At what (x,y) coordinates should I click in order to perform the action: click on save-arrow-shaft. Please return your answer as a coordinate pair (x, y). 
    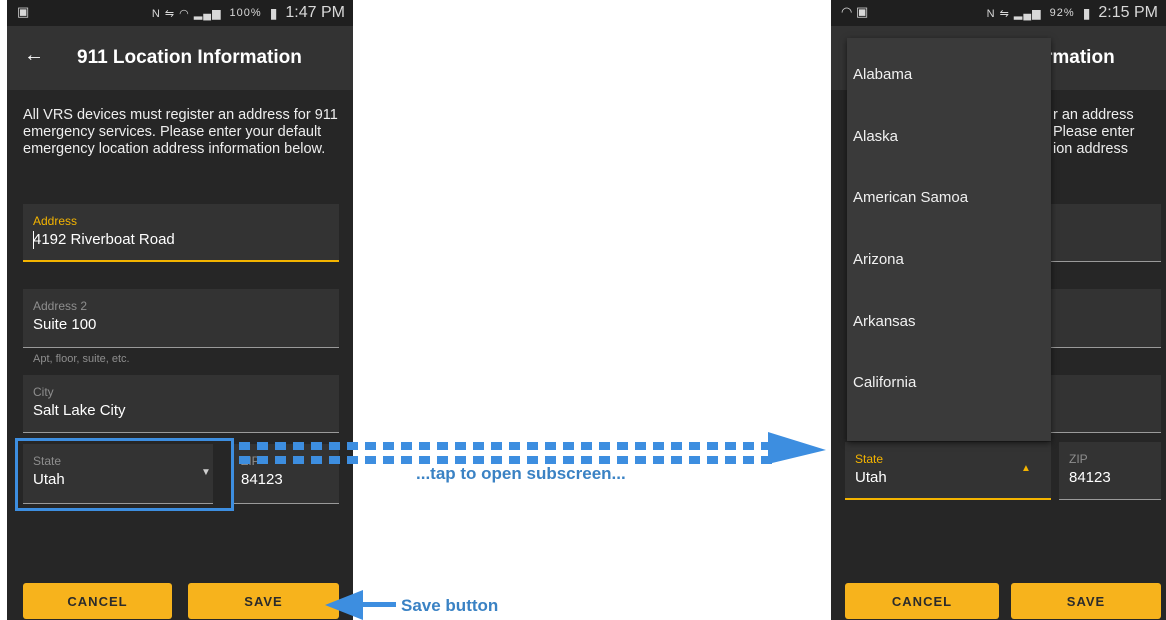
    Looking at the image, I should click on (378, 604).